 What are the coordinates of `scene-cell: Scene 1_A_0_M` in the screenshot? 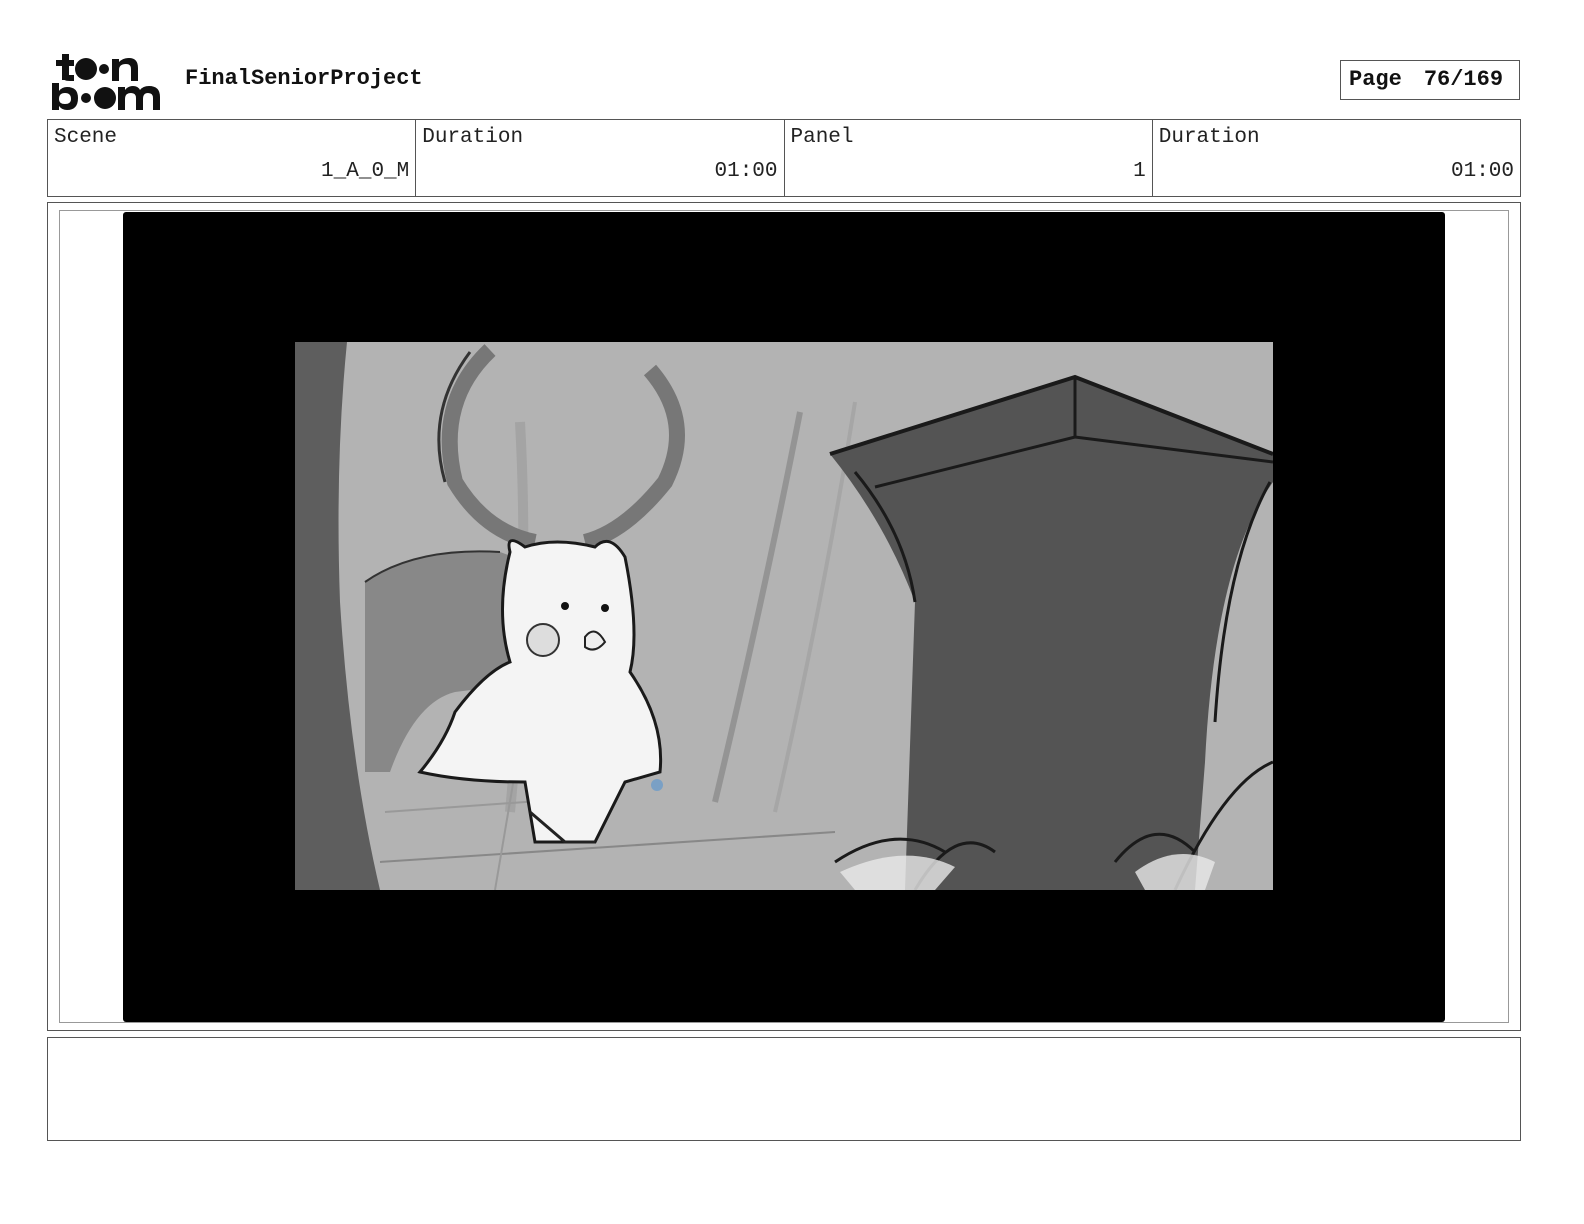 It's located at (232, 158).